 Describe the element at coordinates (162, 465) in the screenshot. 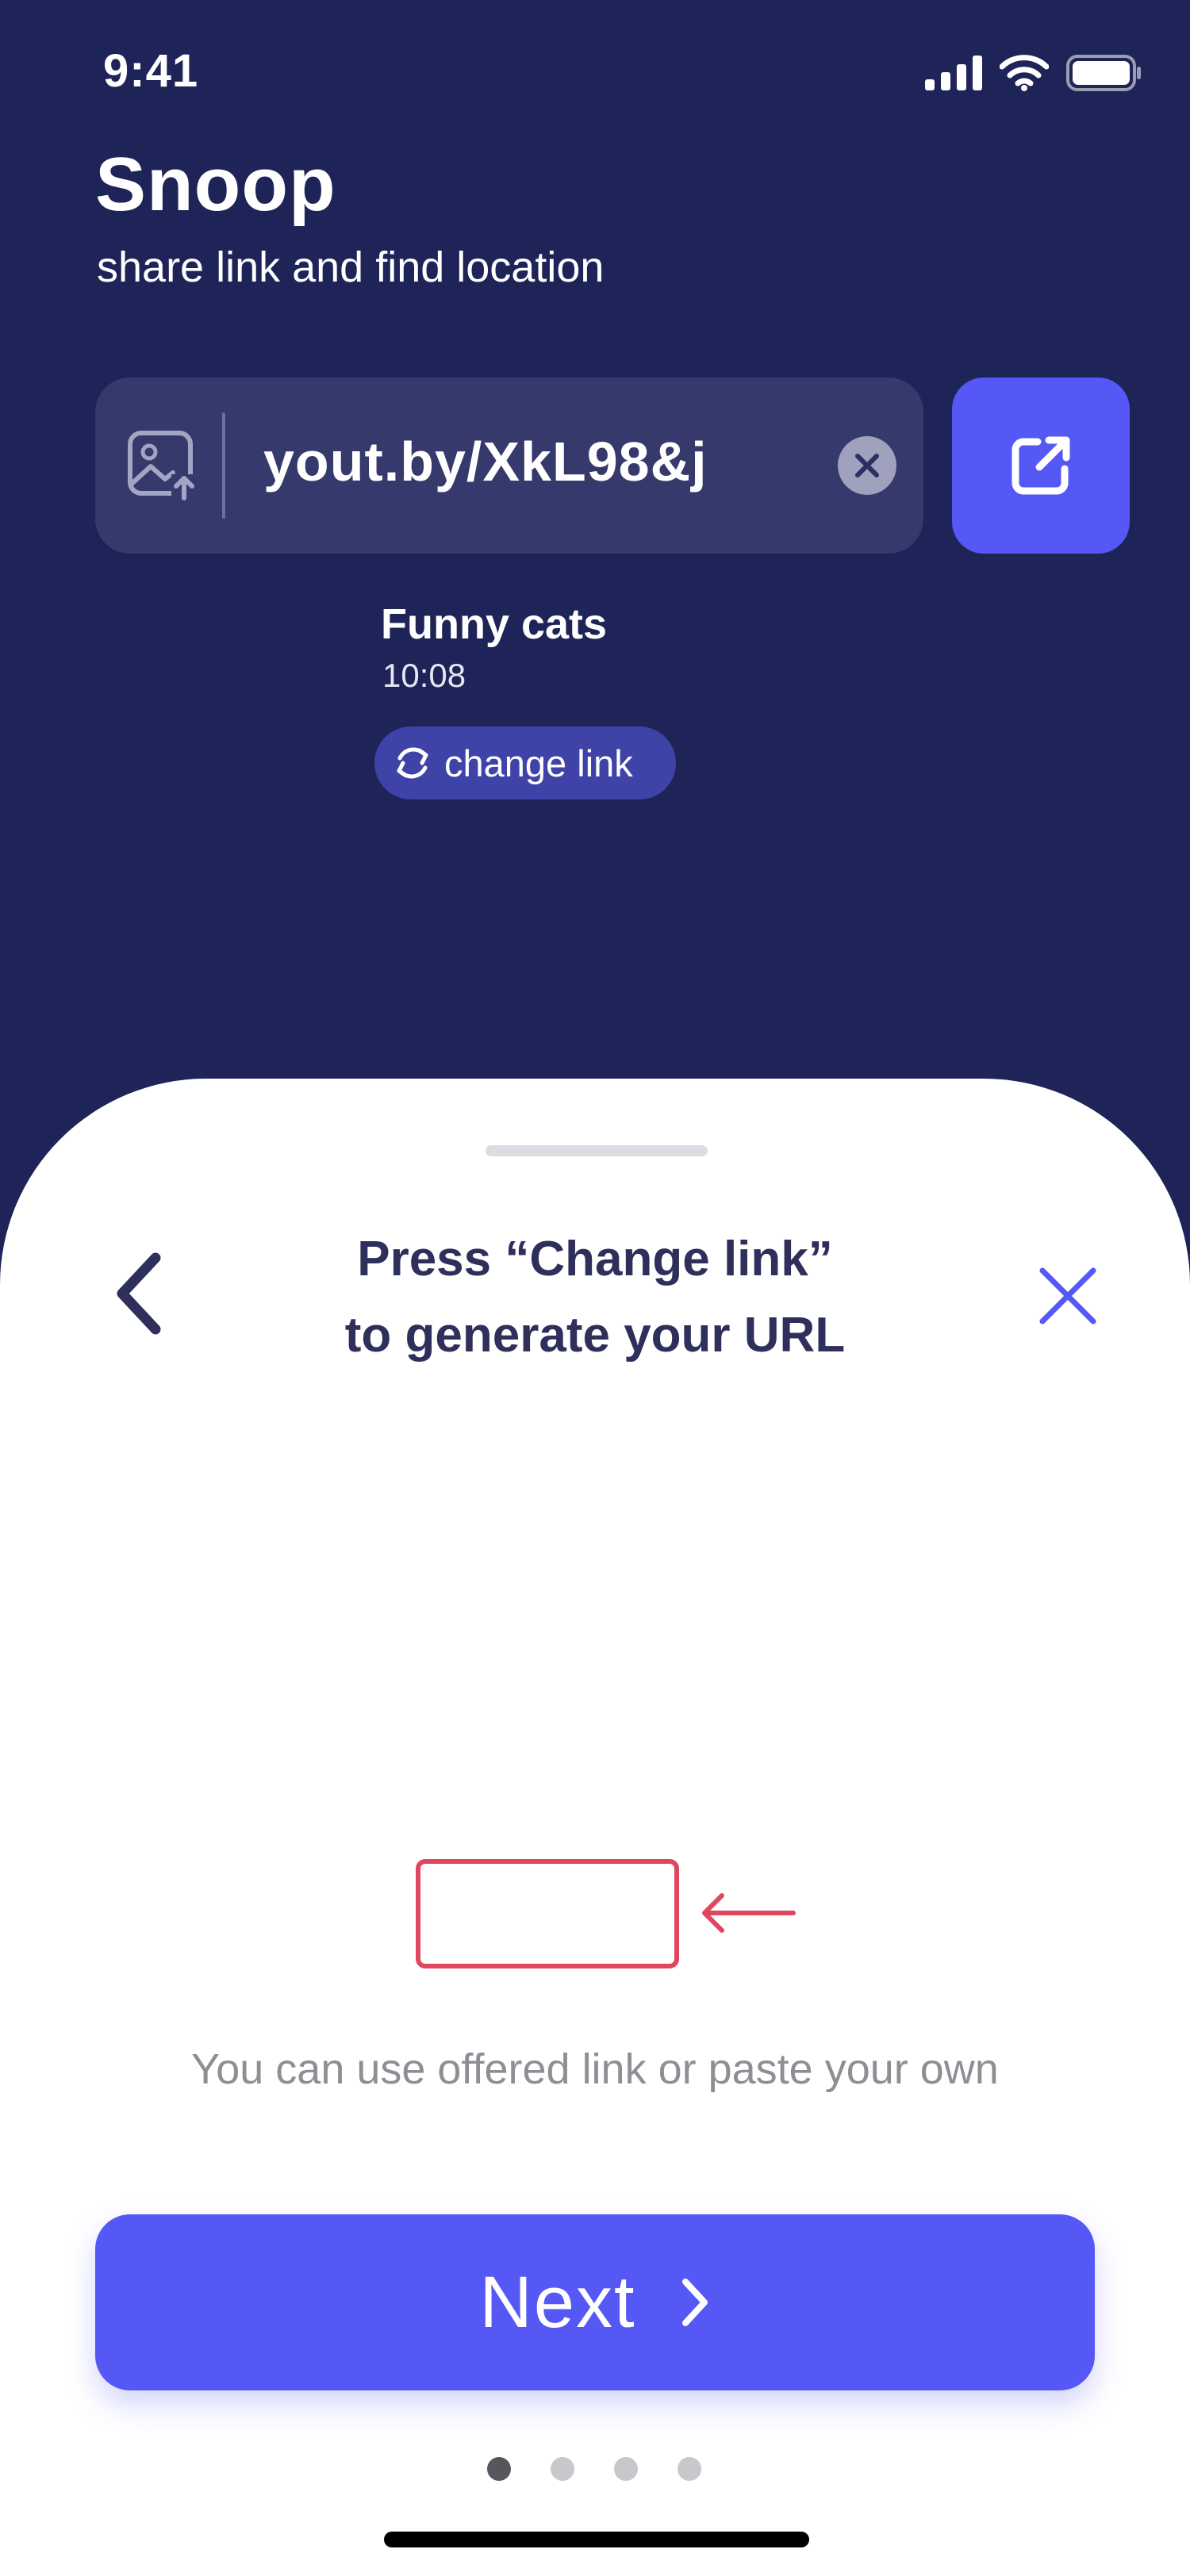

I see `image-upload-icon` at that location.